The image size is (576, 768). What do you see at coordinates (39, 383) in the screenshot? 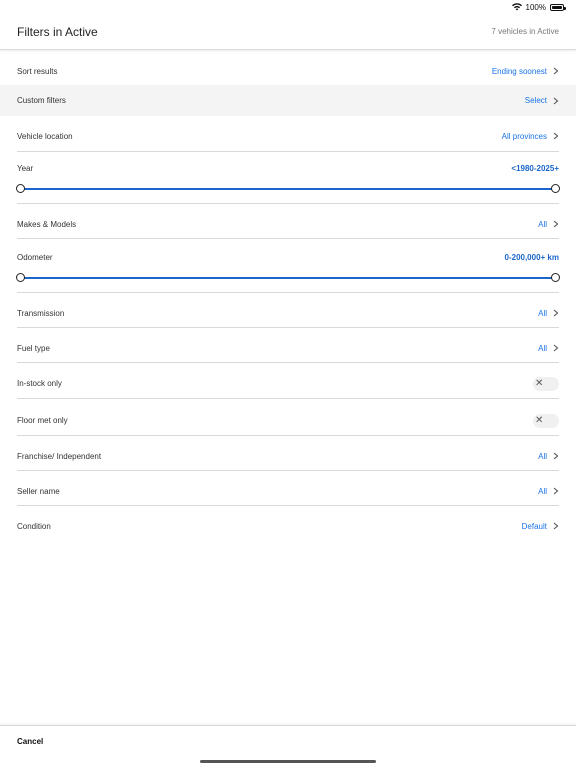
I see `in-stock-label: In-stock only` at bounding box center [39, 383].